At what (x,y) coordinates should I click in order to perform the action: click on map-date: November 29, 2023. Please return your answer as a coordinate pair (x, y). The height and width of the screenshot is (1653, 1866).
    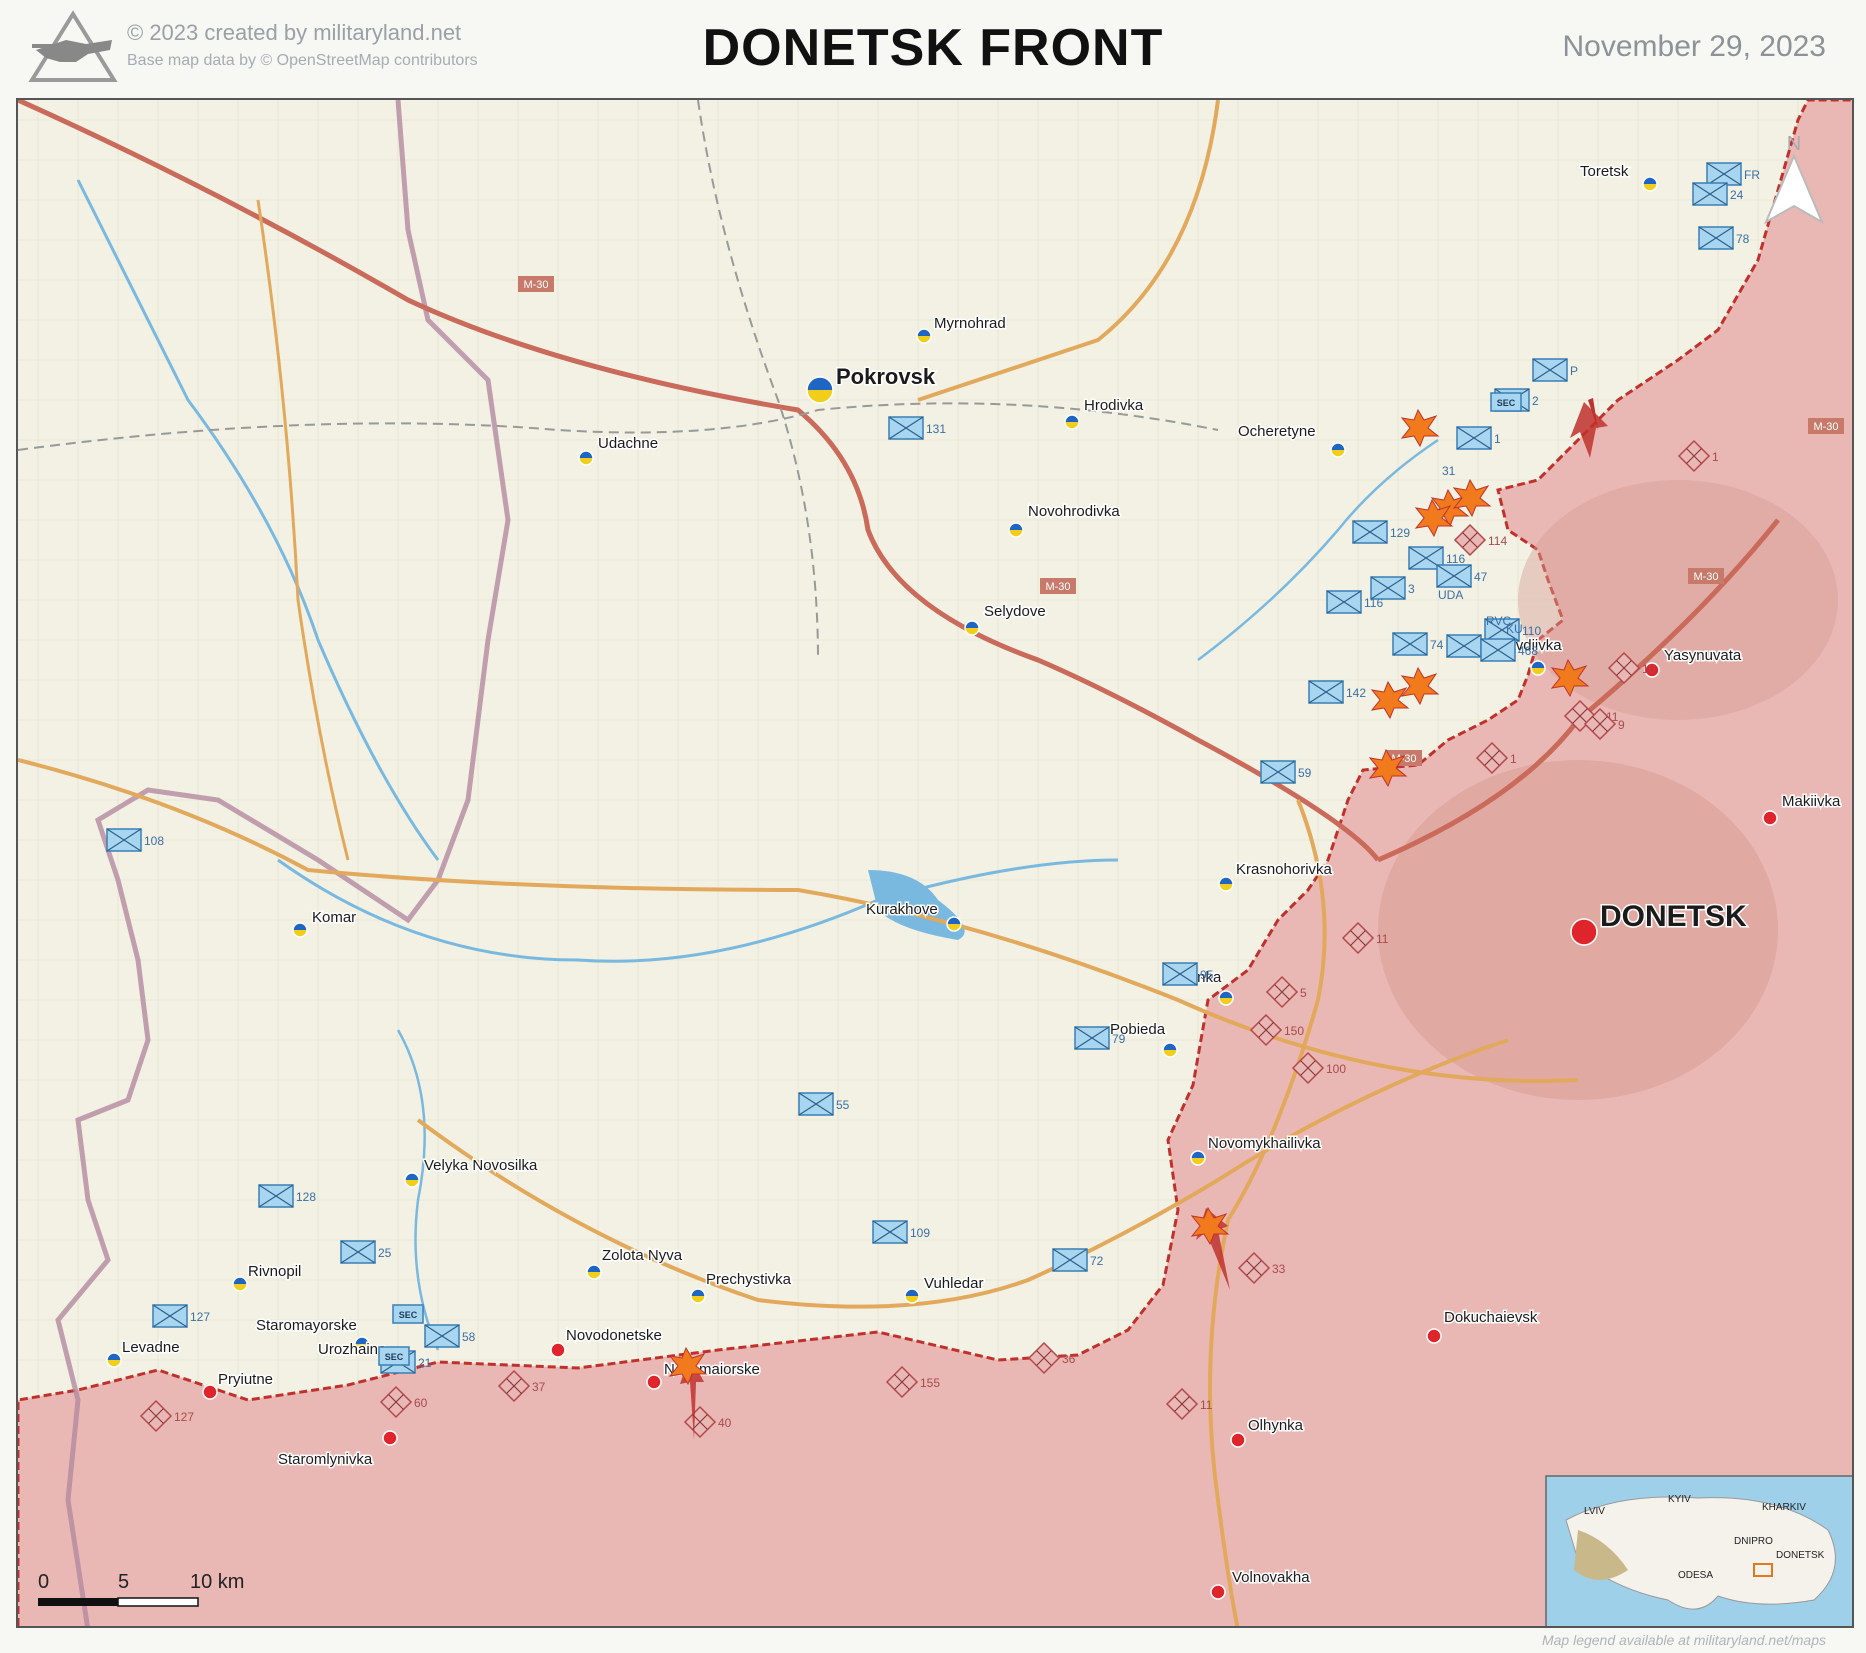
    Looking at the image, I should click on (1694, 46).